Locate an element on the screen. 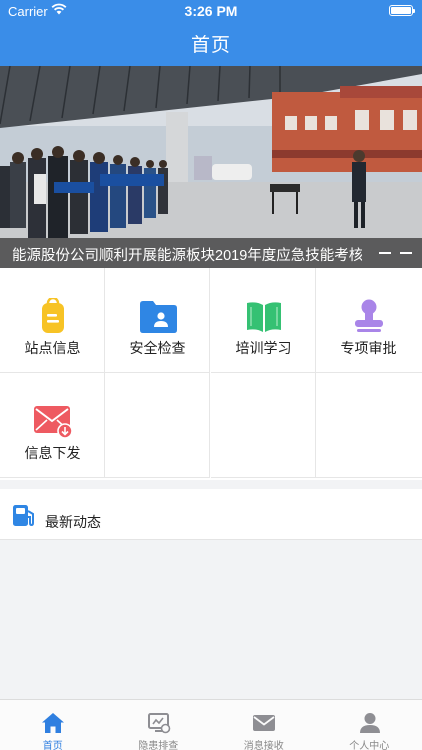  home-icon is located at coordinates (53, 723).